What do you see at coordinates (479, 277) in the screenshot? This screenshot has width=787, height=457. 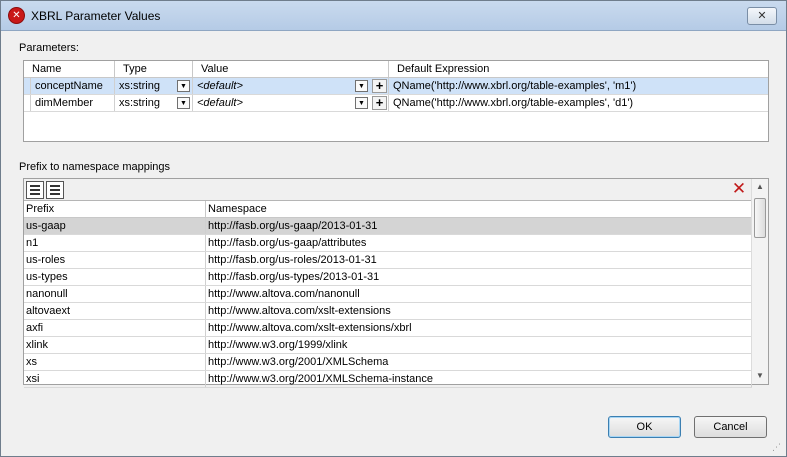 I see `namespace-cell: http://fasb.org/us-types/2013-01-31` at bounding box center [479, 277].